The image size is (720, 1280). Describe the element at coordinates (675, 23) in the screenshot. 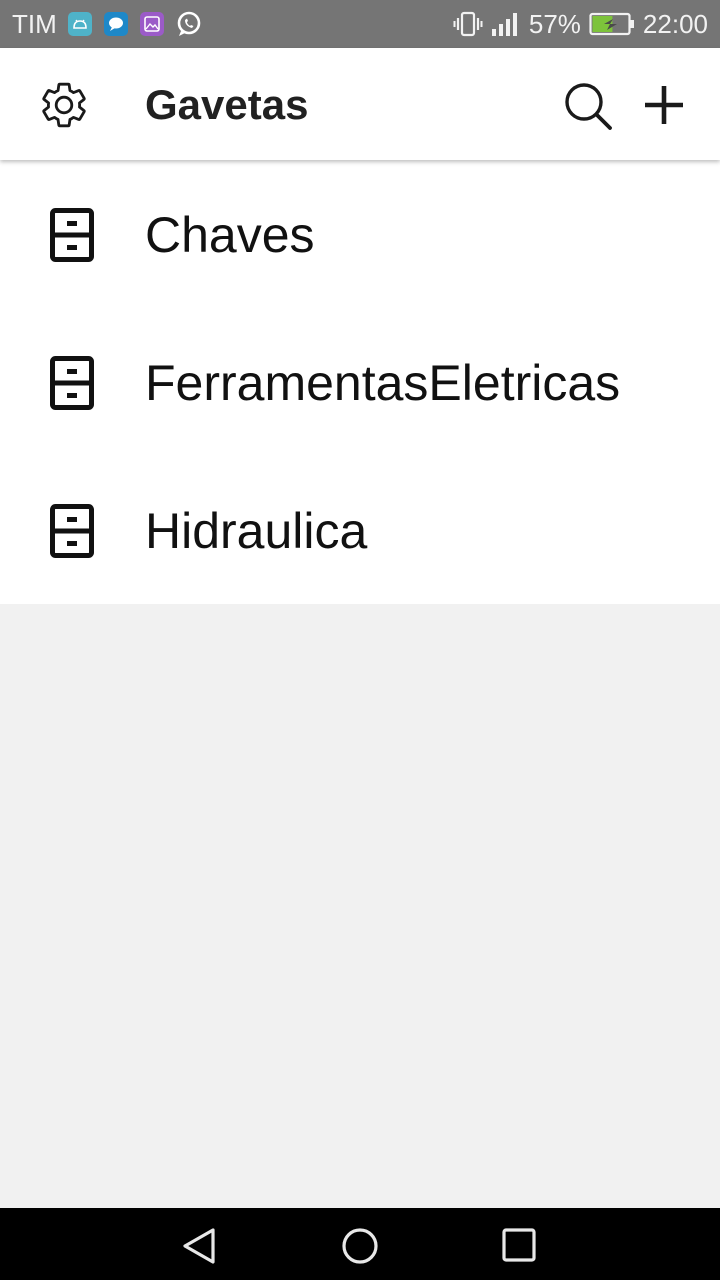

I see `clock: 22:00` at that location.